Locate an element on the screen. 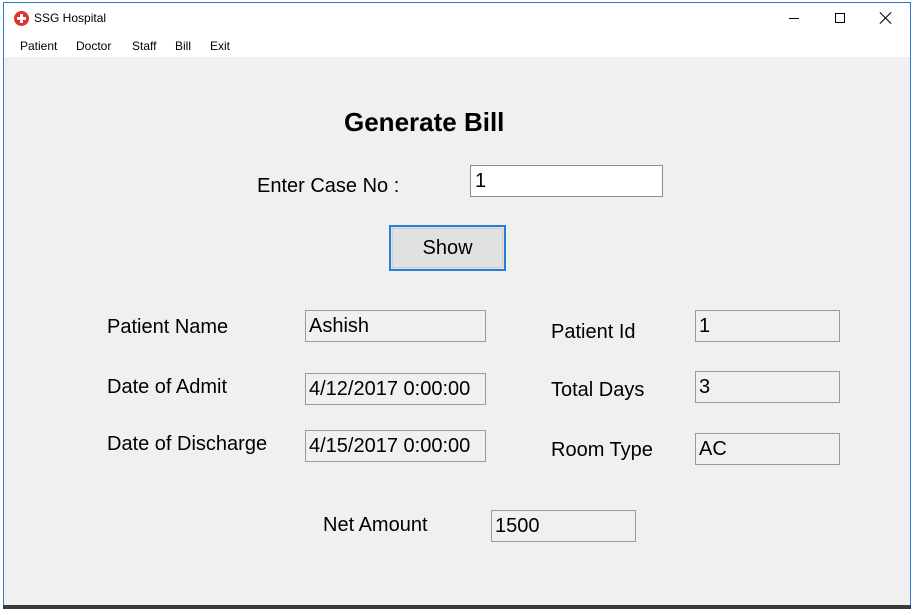 The width and height of the screenshot is (916, 615). minimize-button is located at coordinates (794, 18).